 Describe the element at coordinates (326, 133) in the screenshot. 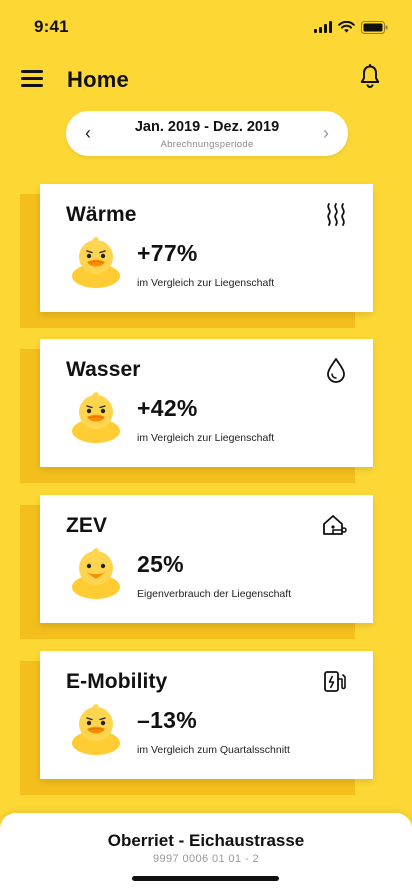

I see `next-period-button: ›` at that location.